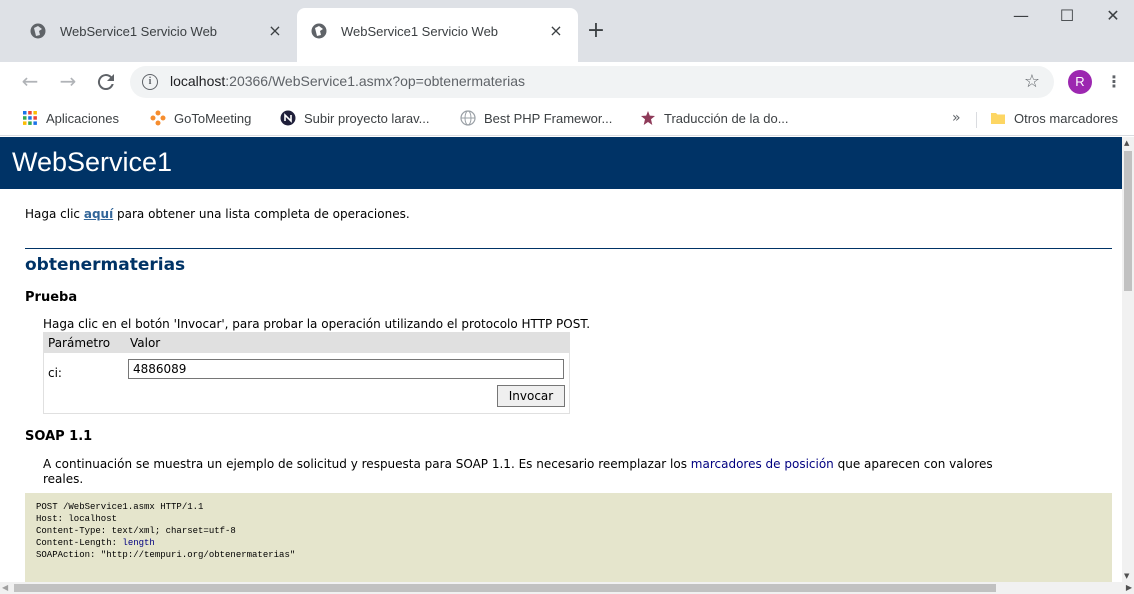 This screenshot has height=594, width=1134. What do you see at coordinates (1067, 16) in the screenshot?
I see `maximize-button: ☐` at bounding box center [1067, 16].